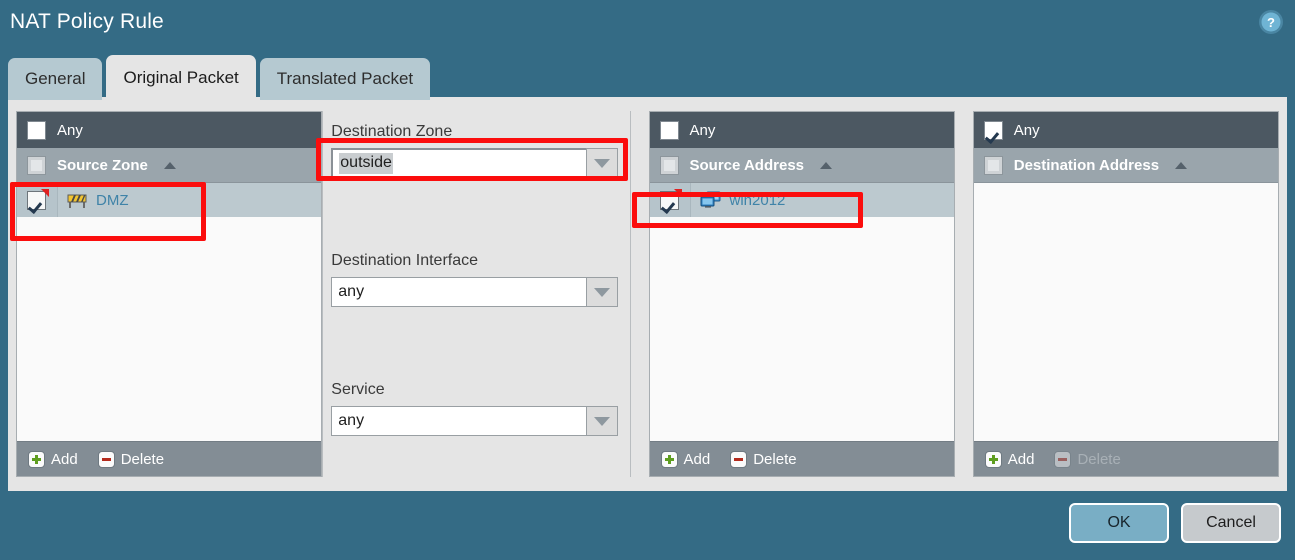  I want to click on destination-zone-value: outside, so click(366, 163).